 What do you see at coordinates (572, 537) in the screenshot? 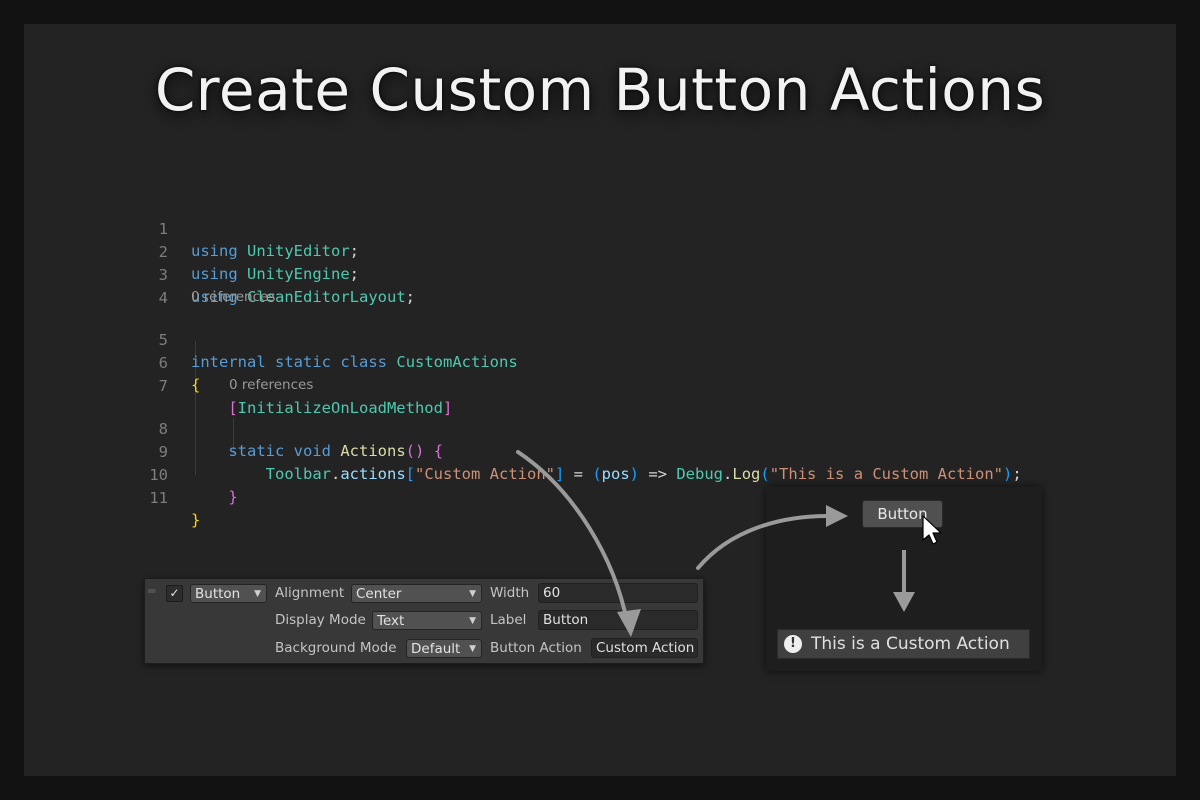
I see `arrow-code-to-field` at bounding box center [572, 537].